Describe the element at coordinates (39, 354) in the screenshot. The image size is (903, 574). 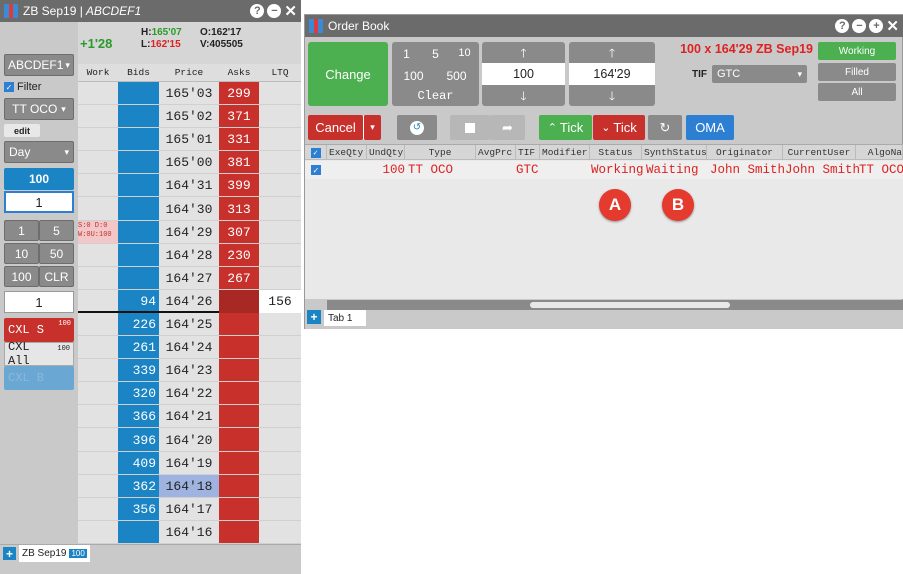
I see `cancel-all-button: CXL All 100` at that location.